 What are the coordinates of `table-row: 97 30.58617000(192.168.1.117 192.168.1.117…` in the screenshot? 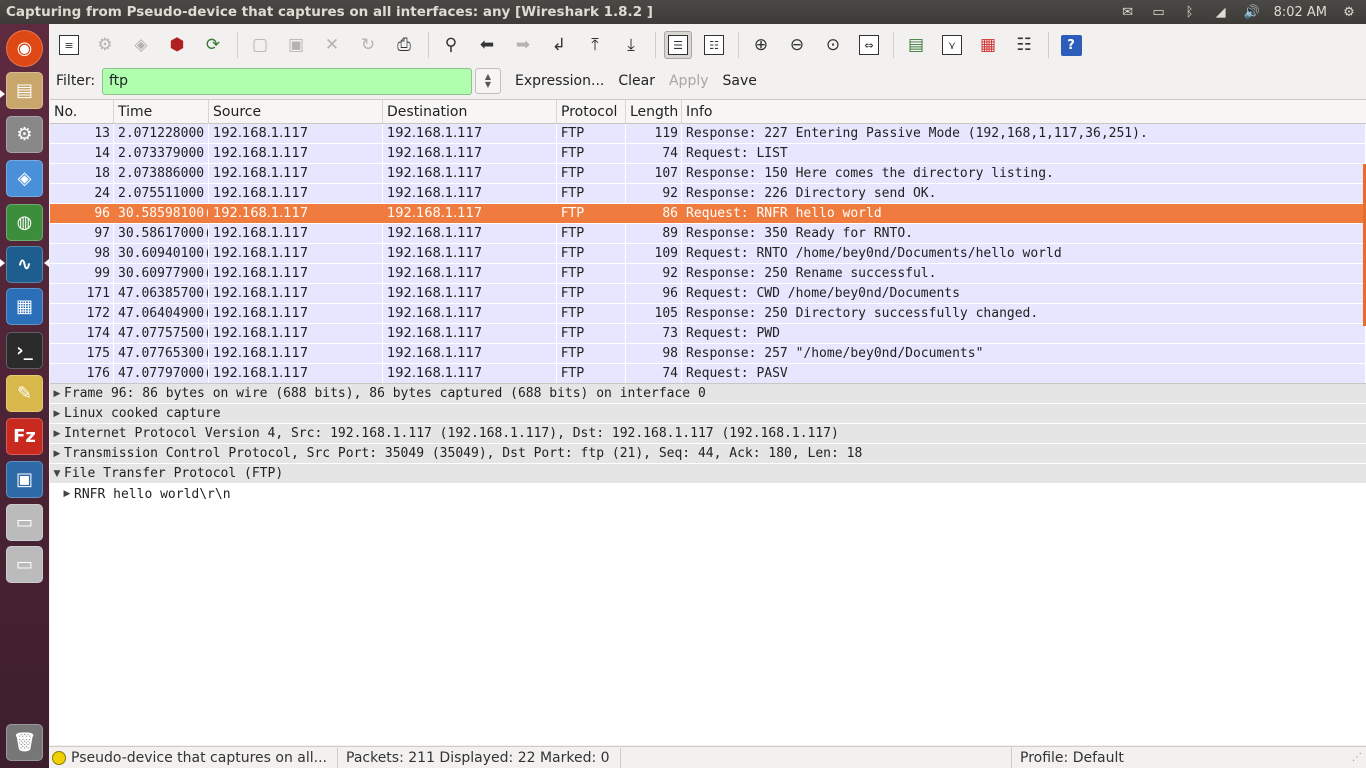 It's located at (708, 234).